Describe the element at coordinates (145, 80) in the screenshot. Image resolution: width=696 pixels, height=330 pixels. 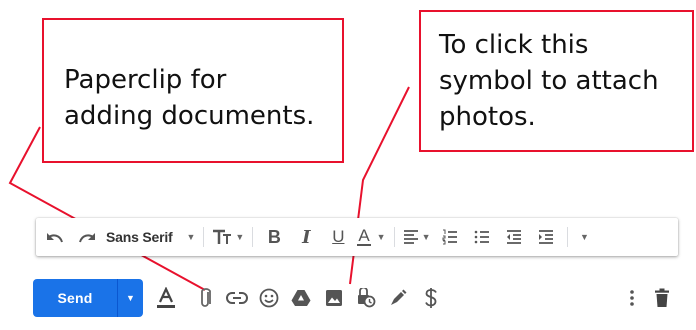
I see `annotation-text-line: Paperclip for` at that location.